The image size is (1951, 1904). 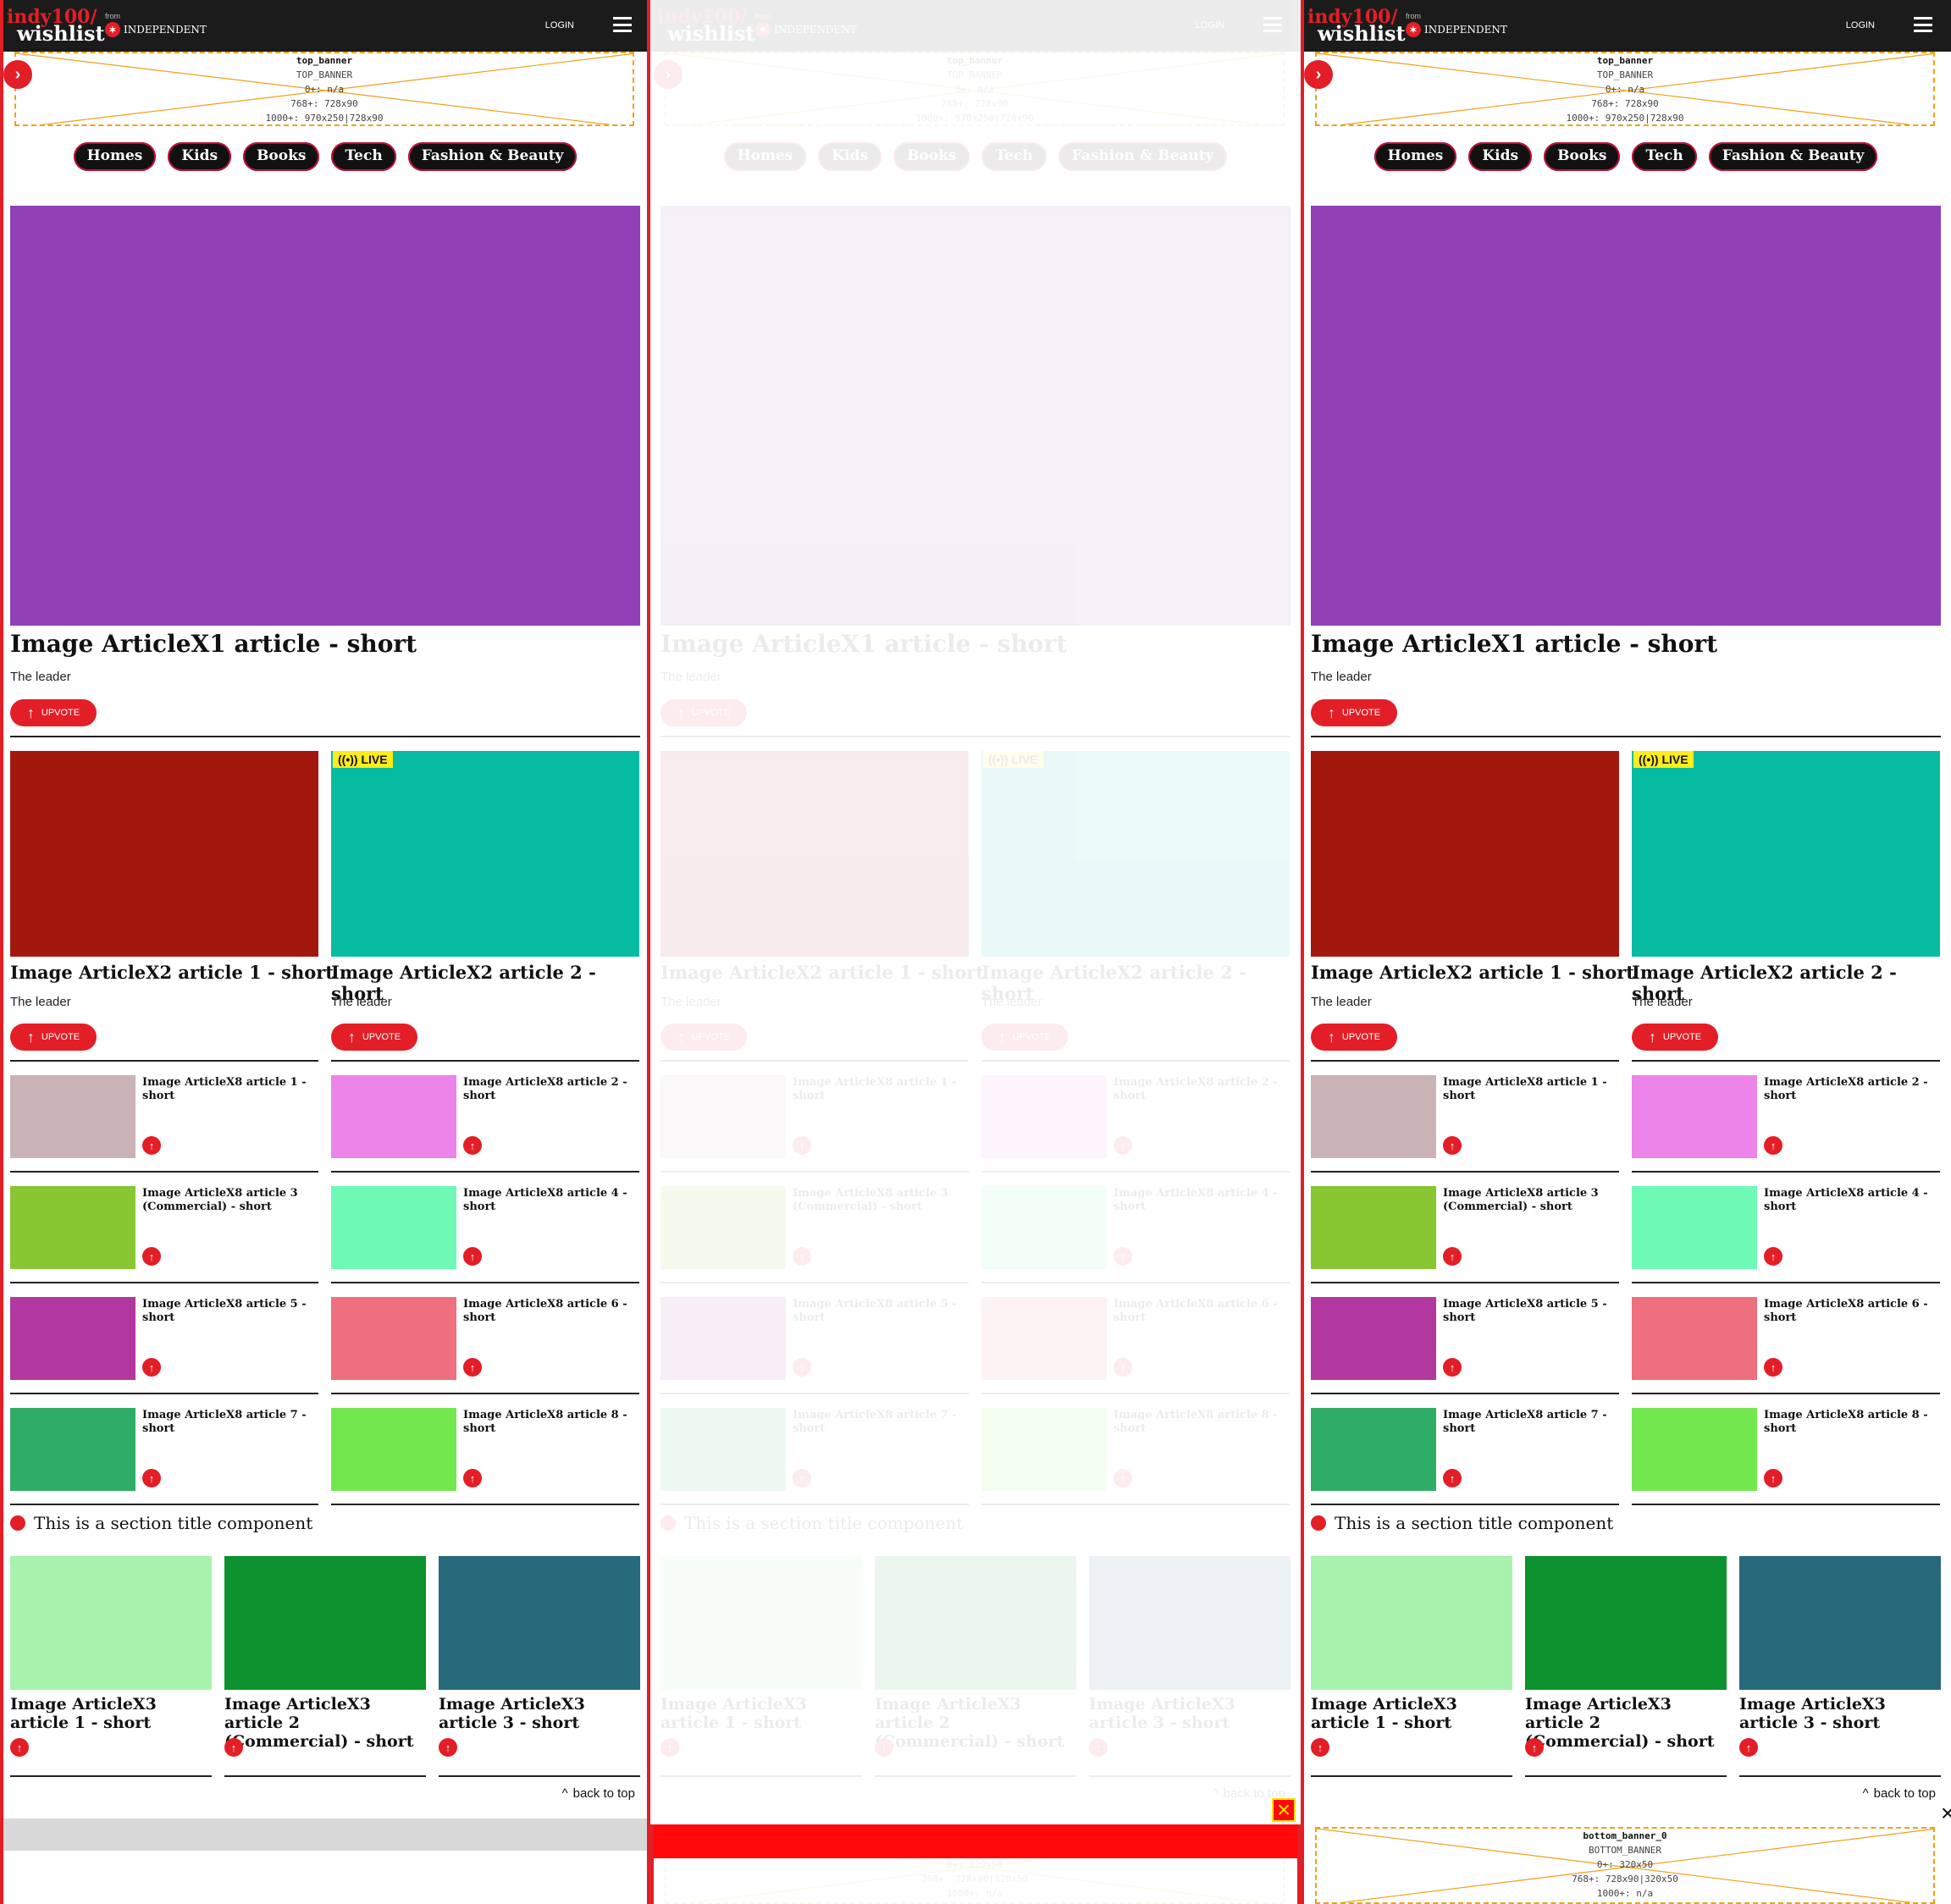 I want to click on article-x8-title: Image ArticleX8 article 2 - short, so click(x=1200, y=1089).